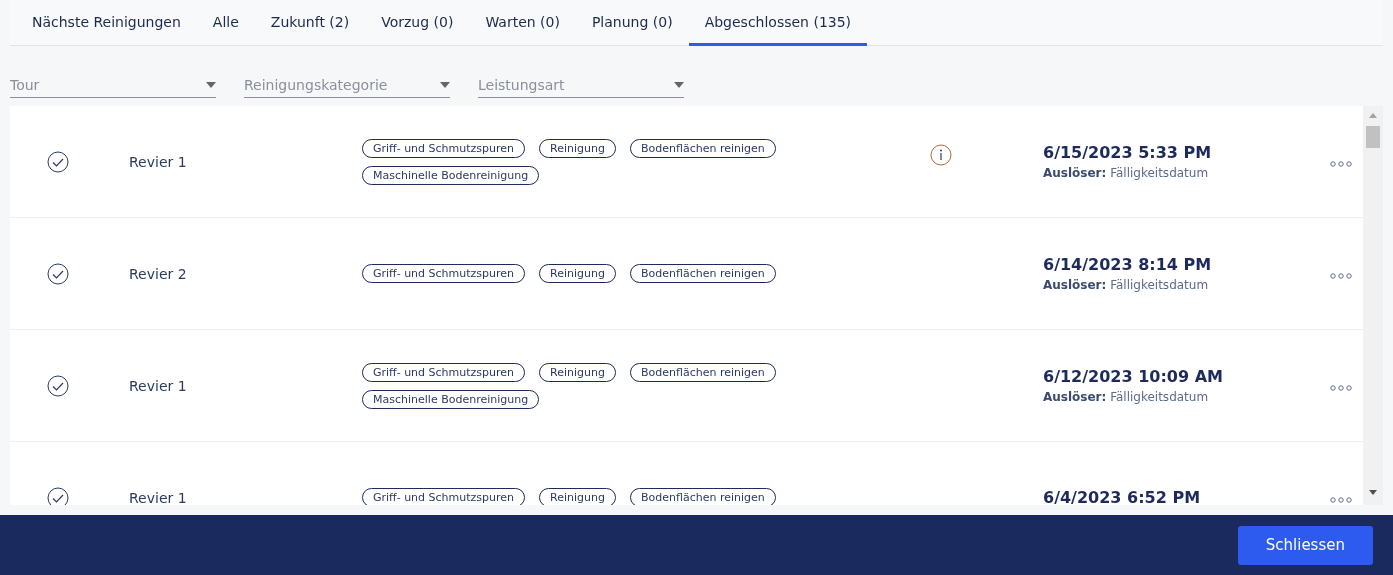  What do you see at coordinates (941, 155) in the screenshot?
I see `info-icon` at bounding box center [941, 155].